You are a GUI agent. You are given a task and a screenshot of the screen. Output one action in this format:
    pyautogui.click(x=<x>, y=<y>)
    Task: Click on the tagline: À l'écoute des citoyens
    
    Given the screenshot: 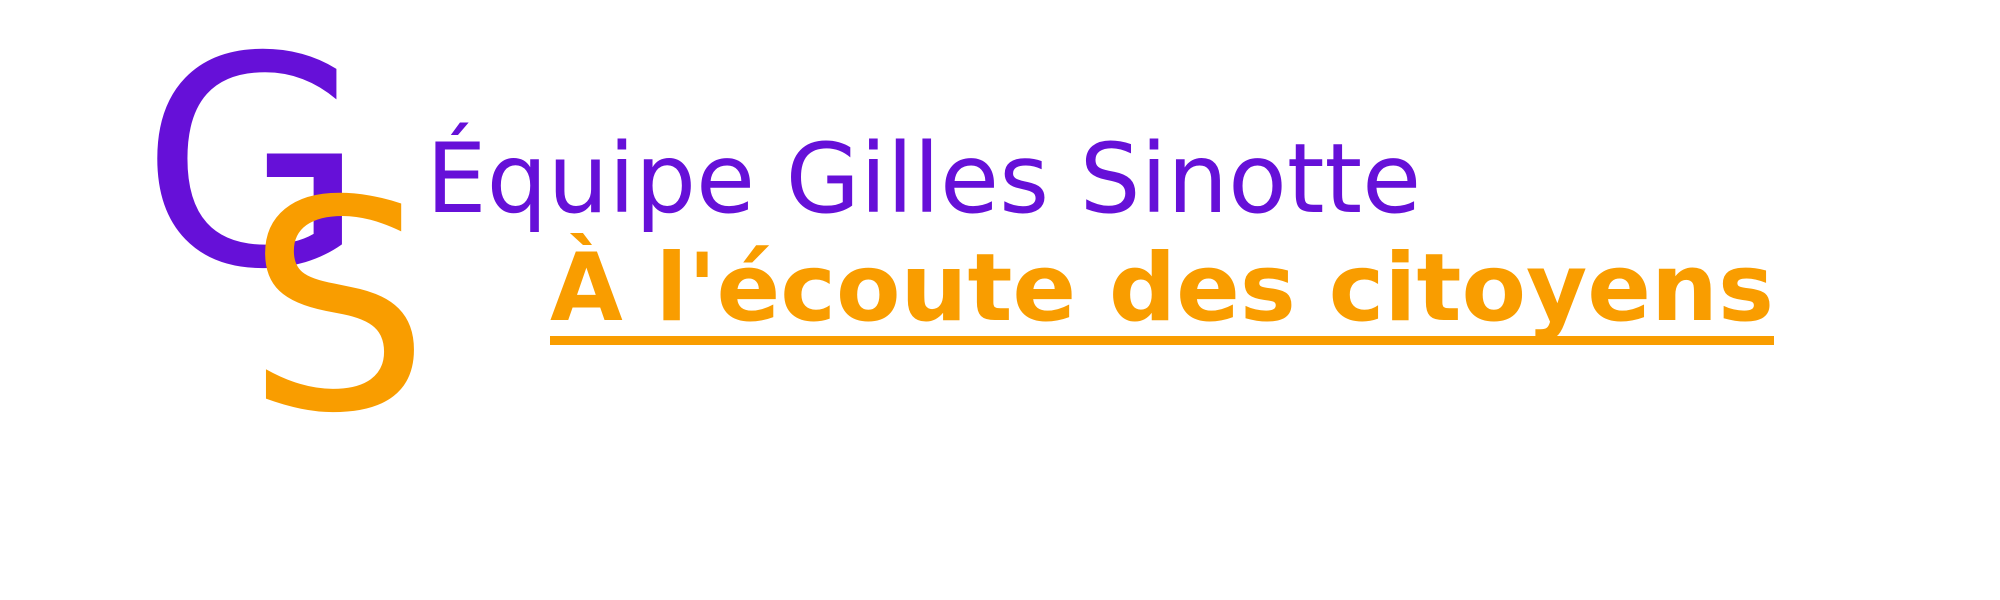 What is the action you would take?
    pyautogui.click(x=1162, y=289)
    